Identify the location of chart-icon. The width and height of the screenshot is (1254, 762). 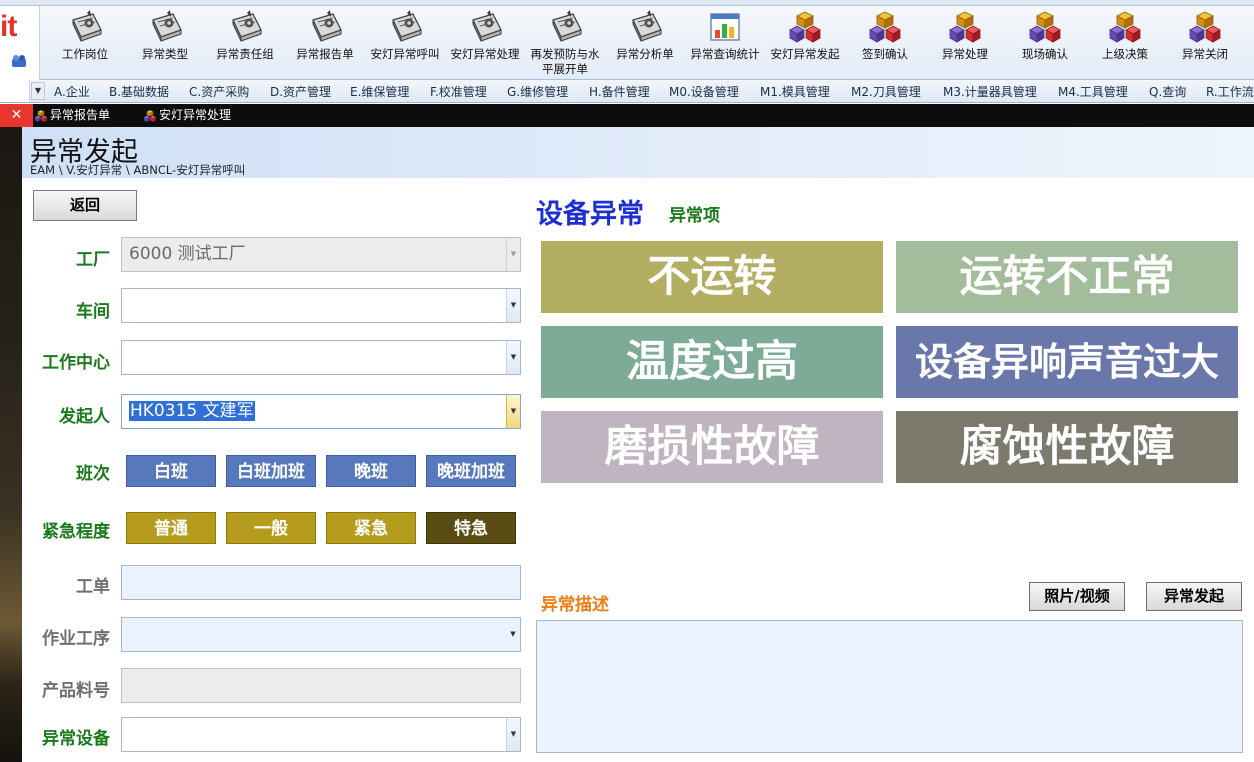
(725, 27).